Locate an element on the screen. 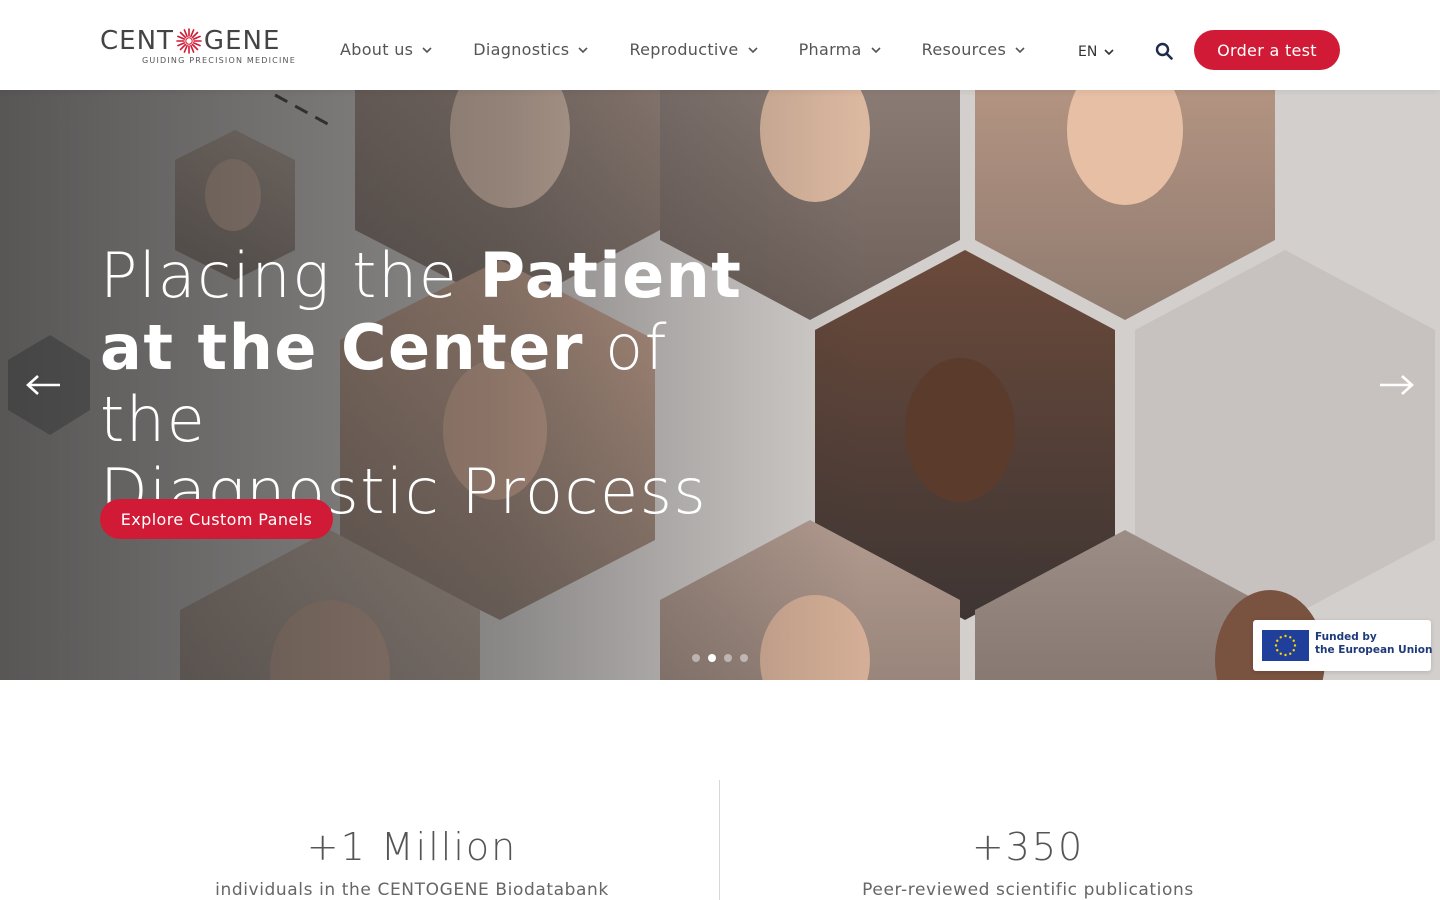 The image size is (1440, 900). stat-label: Peer-reviewed scientific publications is located at coordinates (1028, 890).